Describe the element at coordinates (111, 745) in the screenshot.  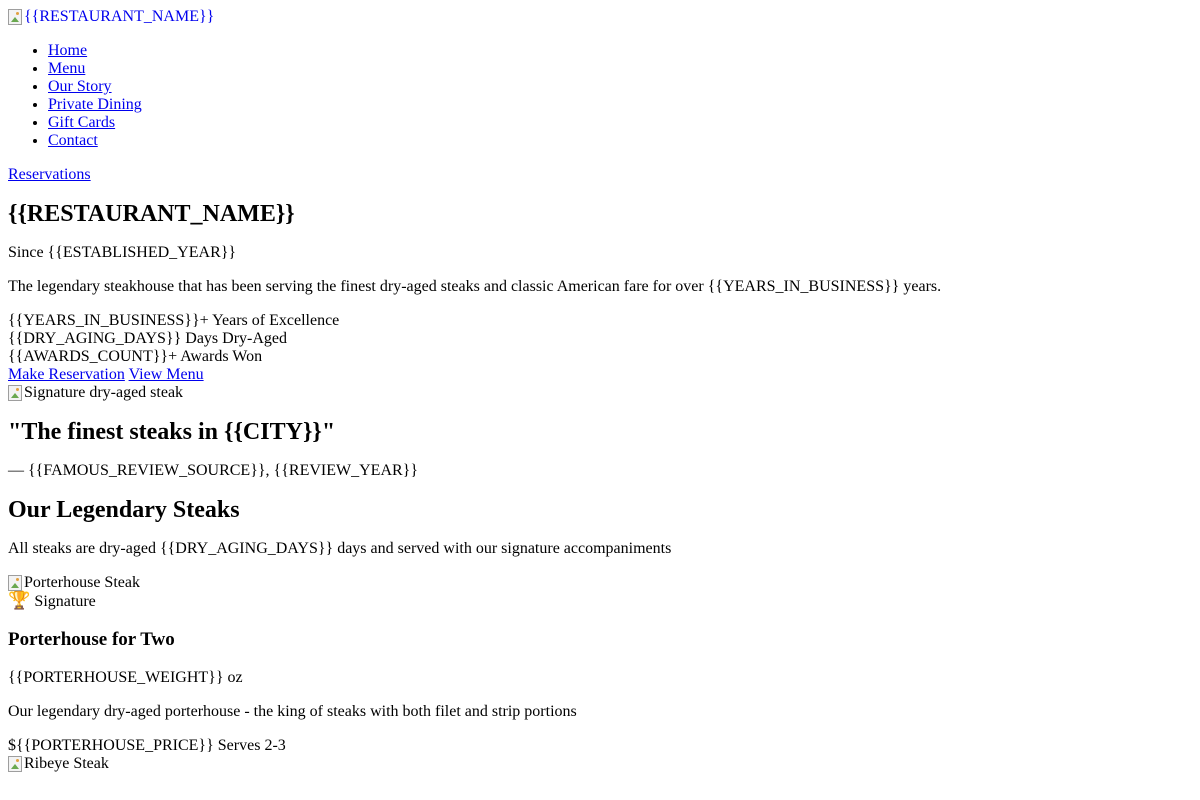
I see `steak-price: ${{PORTERHOUSE_PRICE}}` at that location.